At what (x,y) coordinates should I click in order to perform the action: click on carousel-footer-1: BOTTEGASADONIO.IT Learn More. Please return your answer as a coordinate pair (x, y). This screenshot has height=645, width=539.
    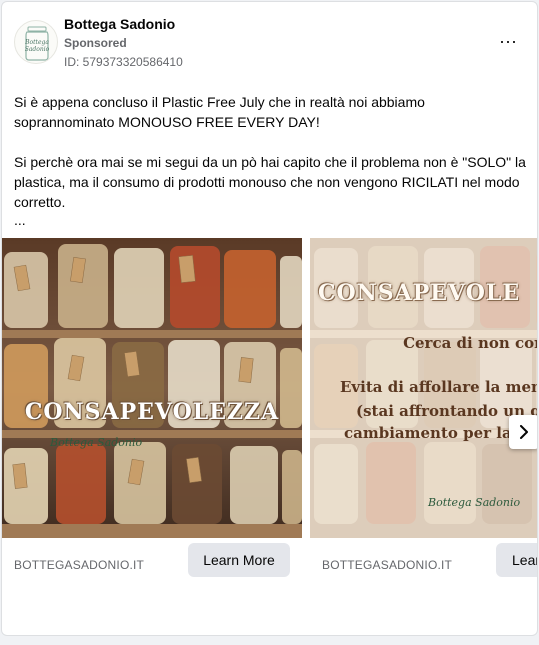
    Looking at the image, I should click on (152, 562).